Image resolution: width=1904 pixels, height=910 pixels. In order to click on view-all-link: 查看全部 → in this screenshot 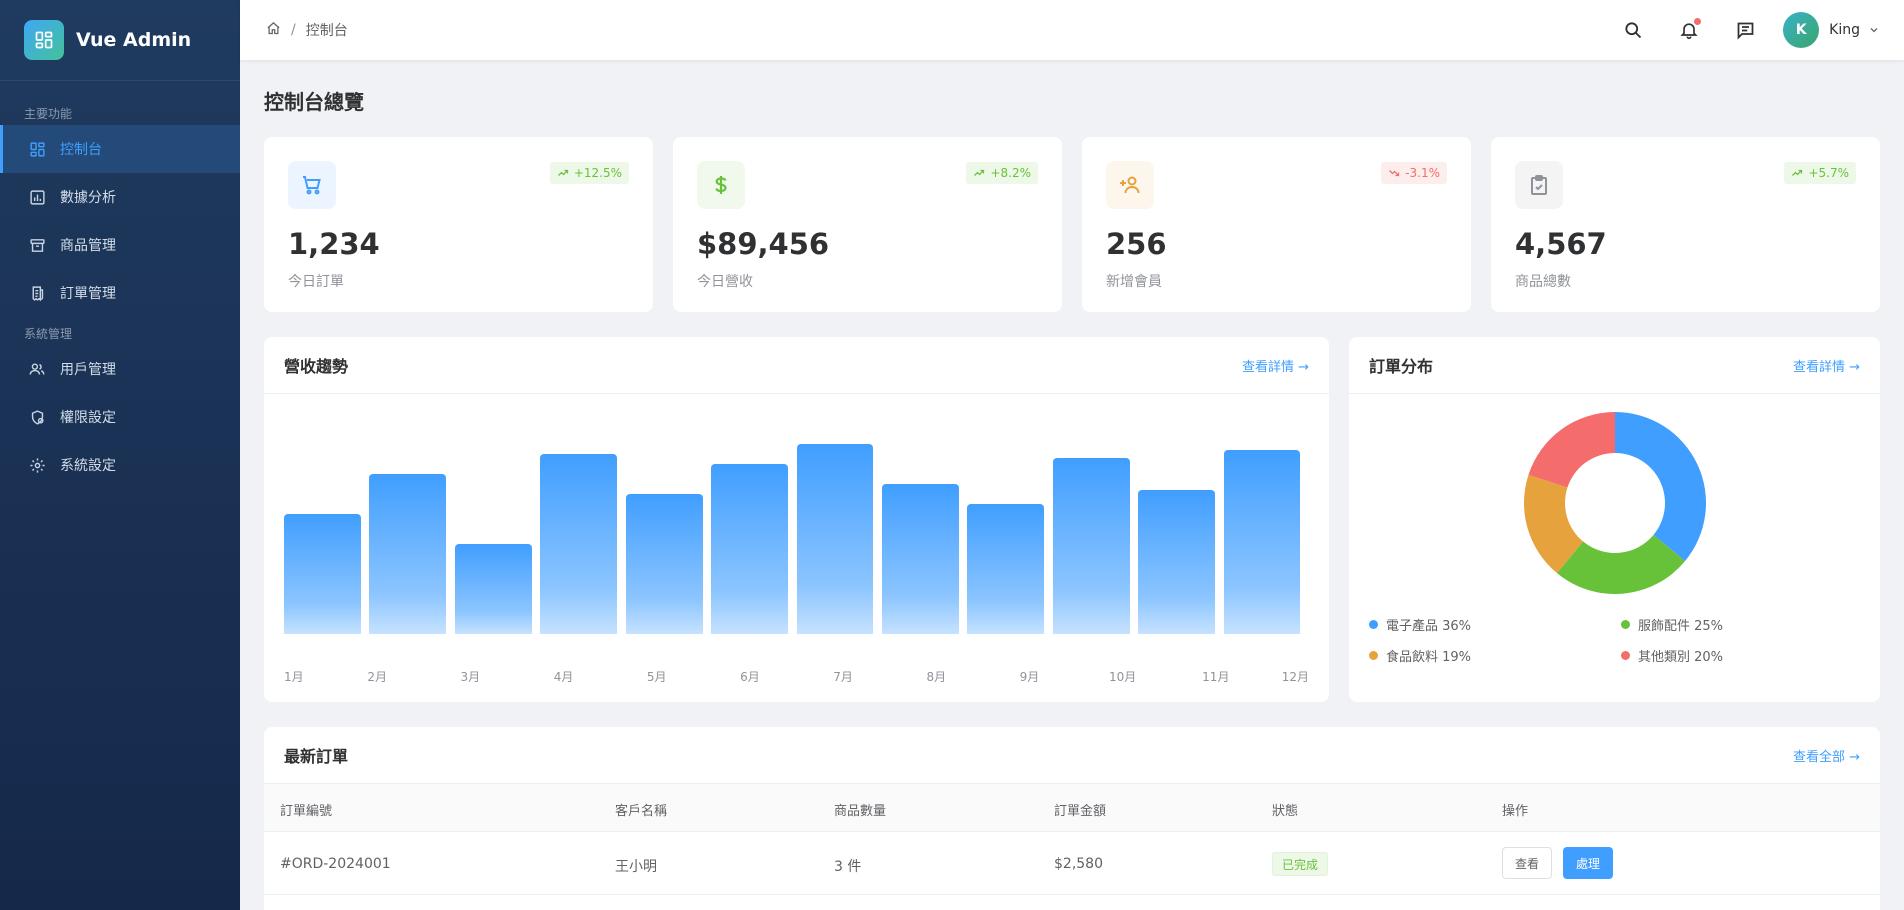, I will do `click(1826, 755)`.